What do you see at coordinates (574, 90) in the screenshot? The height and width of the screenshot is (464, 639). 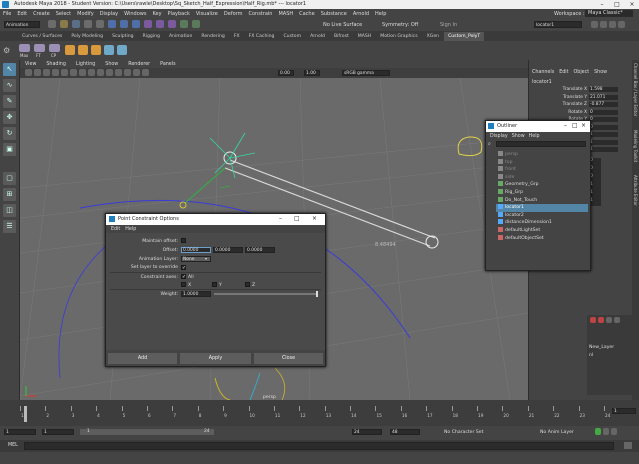 I see `channel-row: Translate X 1.598` at bounding box center [574, 90].